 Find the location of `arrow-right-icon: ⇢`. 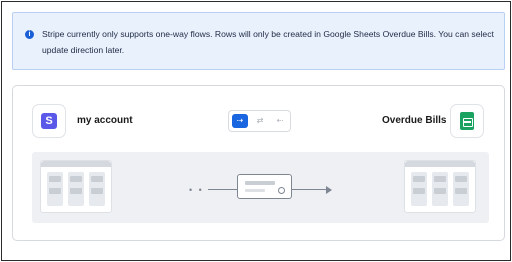

arrow-right-icon: ⇢ is located at coordinates (240, 120).